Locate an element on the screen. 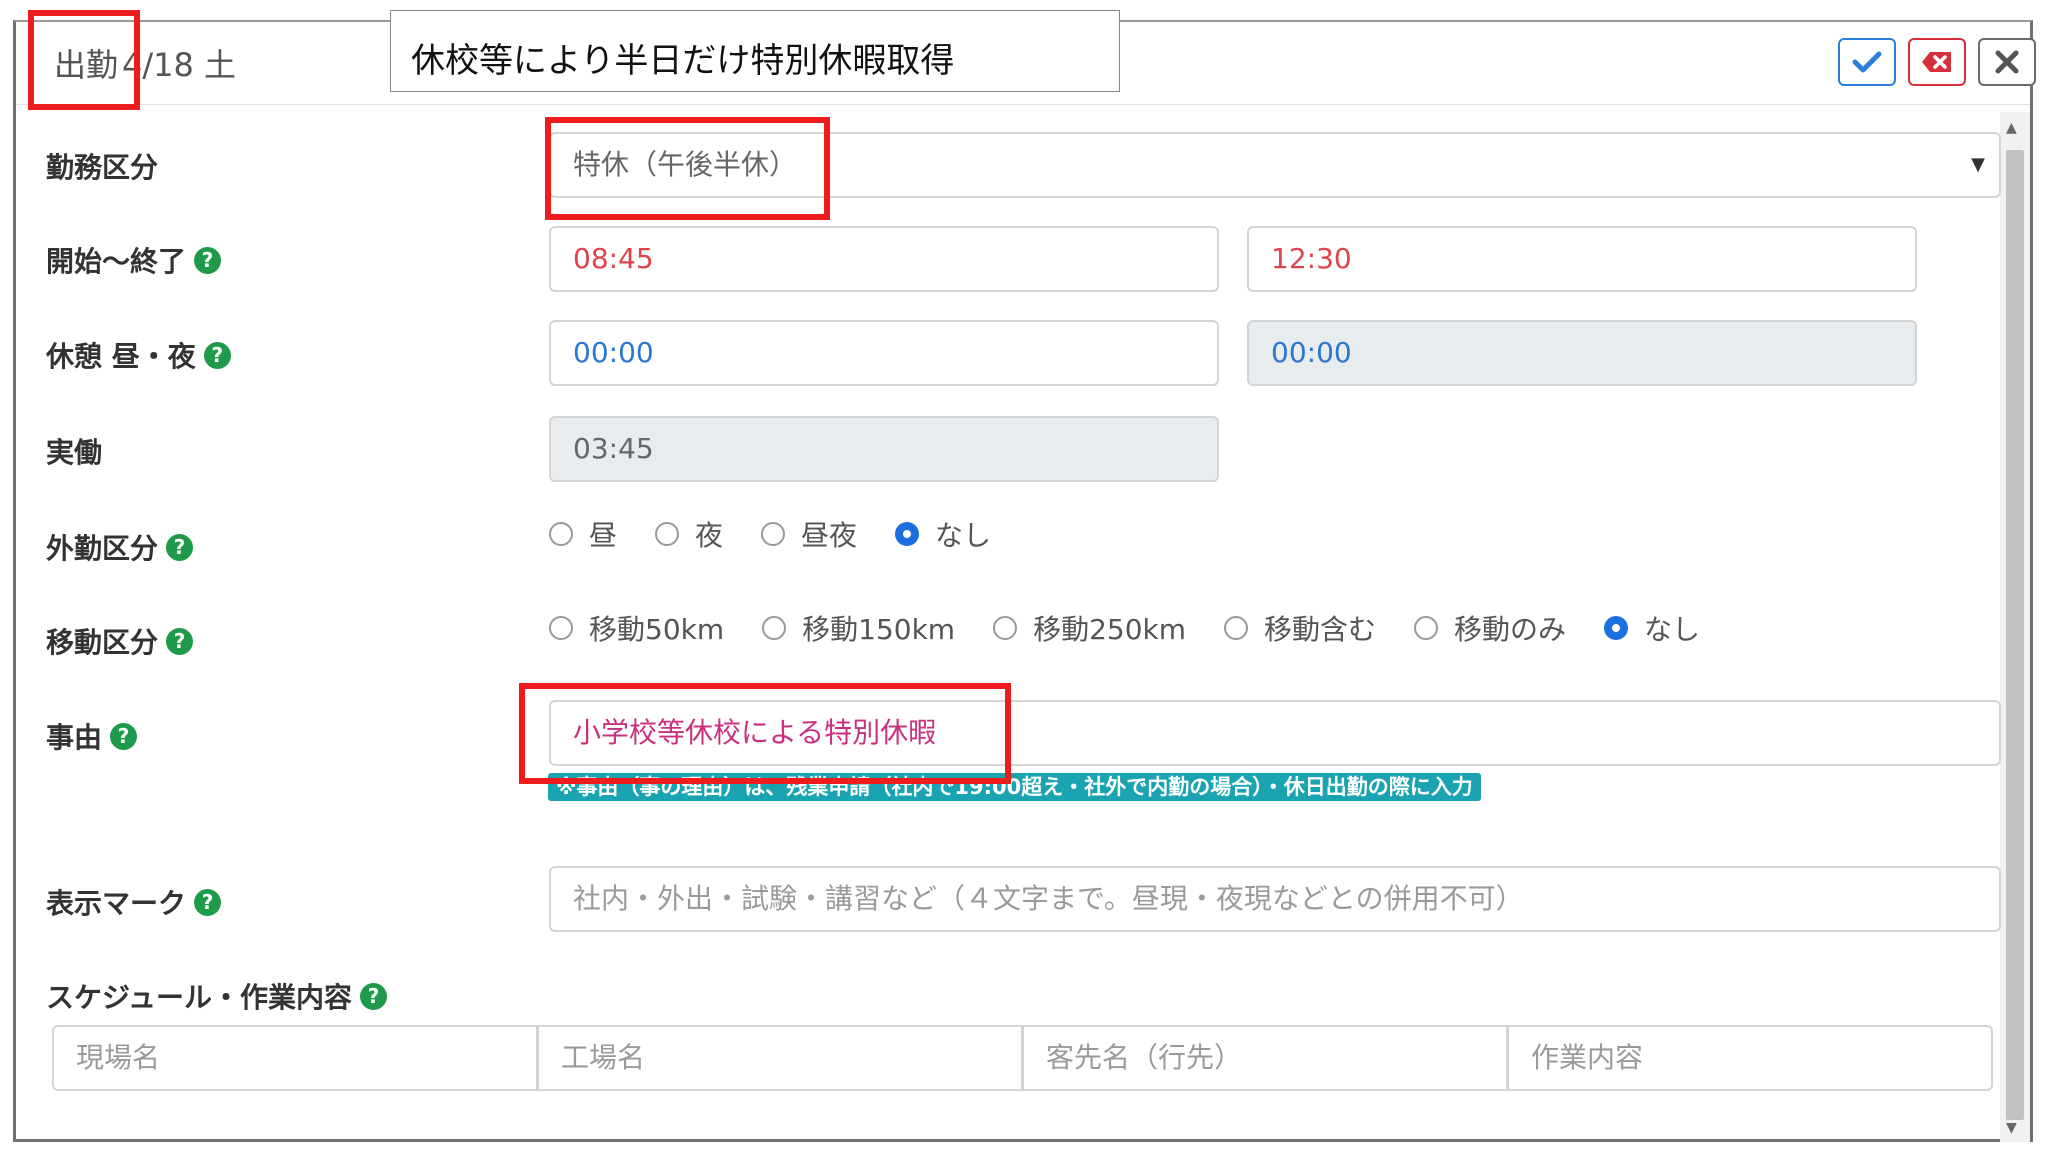  radio-travel-none: なし is located at coordinates (1652, 628).